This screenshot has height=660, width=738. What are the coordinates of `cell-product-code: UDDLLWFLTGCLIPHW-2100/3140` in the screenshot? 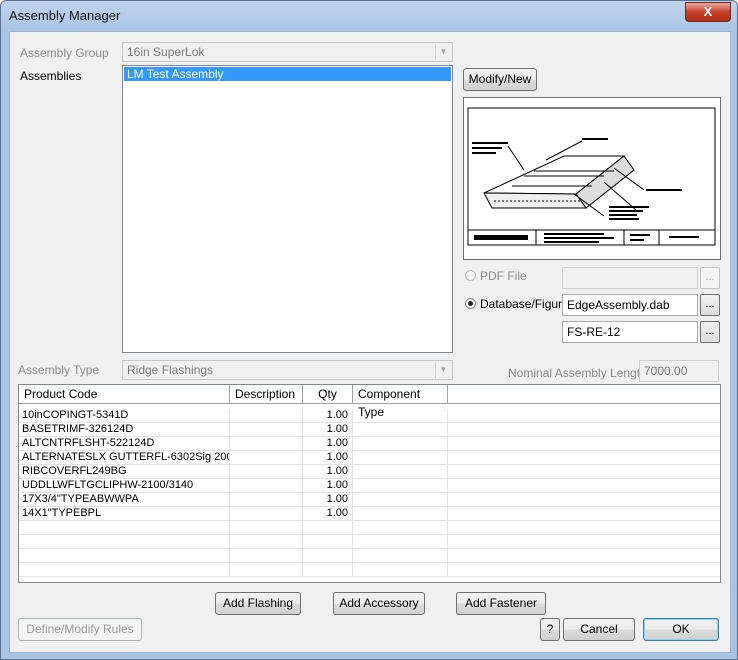 It's located at (124, 486).